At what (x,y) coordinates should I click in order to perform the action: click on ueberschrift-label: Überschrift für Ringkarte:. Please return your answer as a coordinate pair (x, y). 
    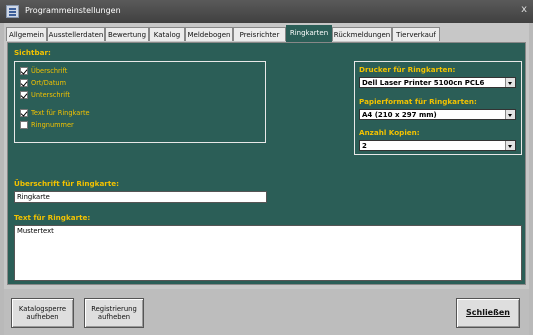
    Looking at the image, I should click on (67, 183).